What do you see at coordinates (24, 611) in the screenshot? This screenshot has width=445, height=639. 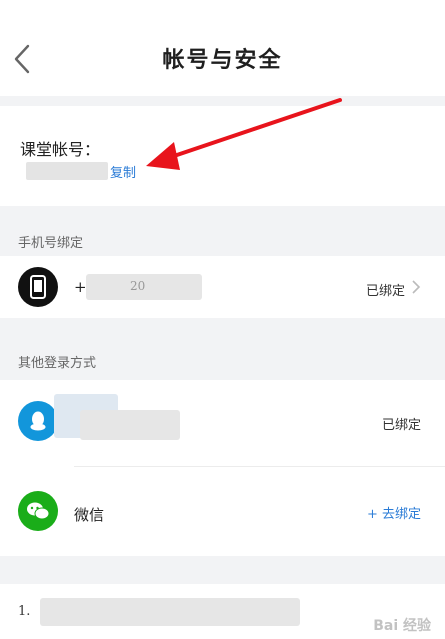 I see `list-item-number: 1.` at bounding box center [24, 611].